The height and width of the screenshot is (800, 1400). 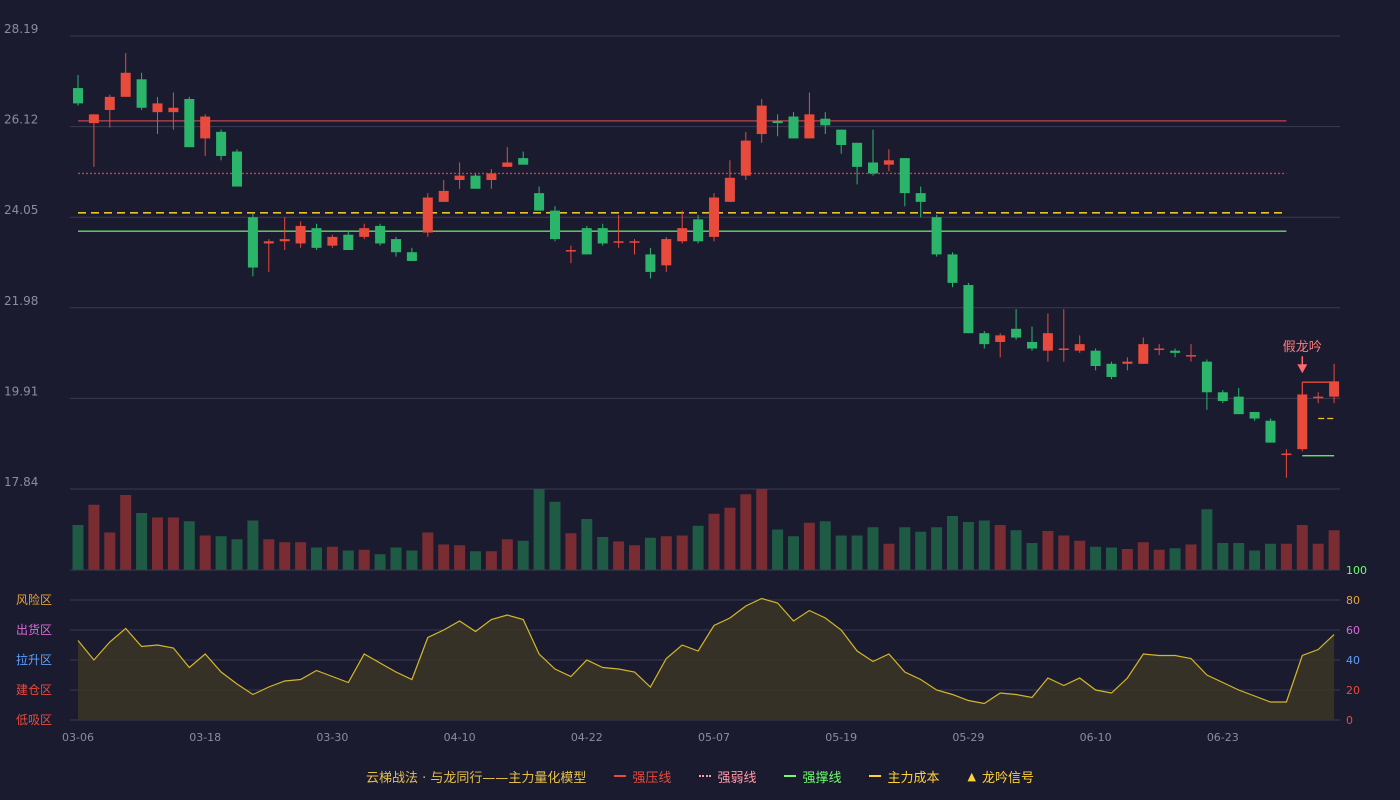 What do you see at coordinates (642, 776) in the screenshot?
I see `legend-item-pressure: 强压线` at bounding box center [642, 776].